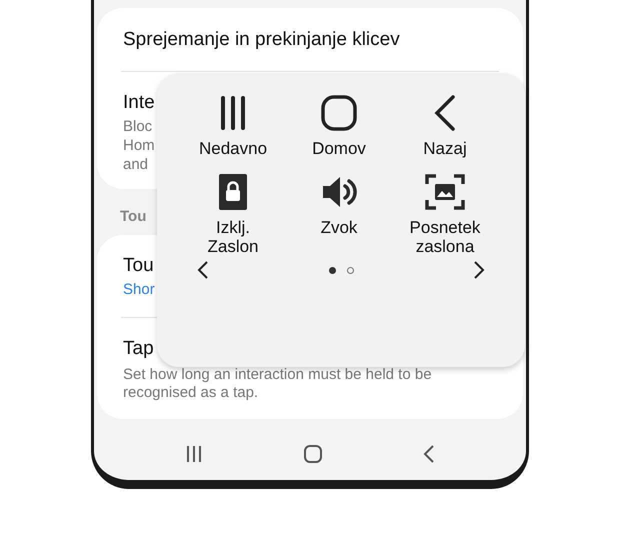 Image resolution: width=620 pixels, height=538 pixels. I want to click on setting-description: Set how long an interaction must be held to be recognised as a tap., so click(278, 384).